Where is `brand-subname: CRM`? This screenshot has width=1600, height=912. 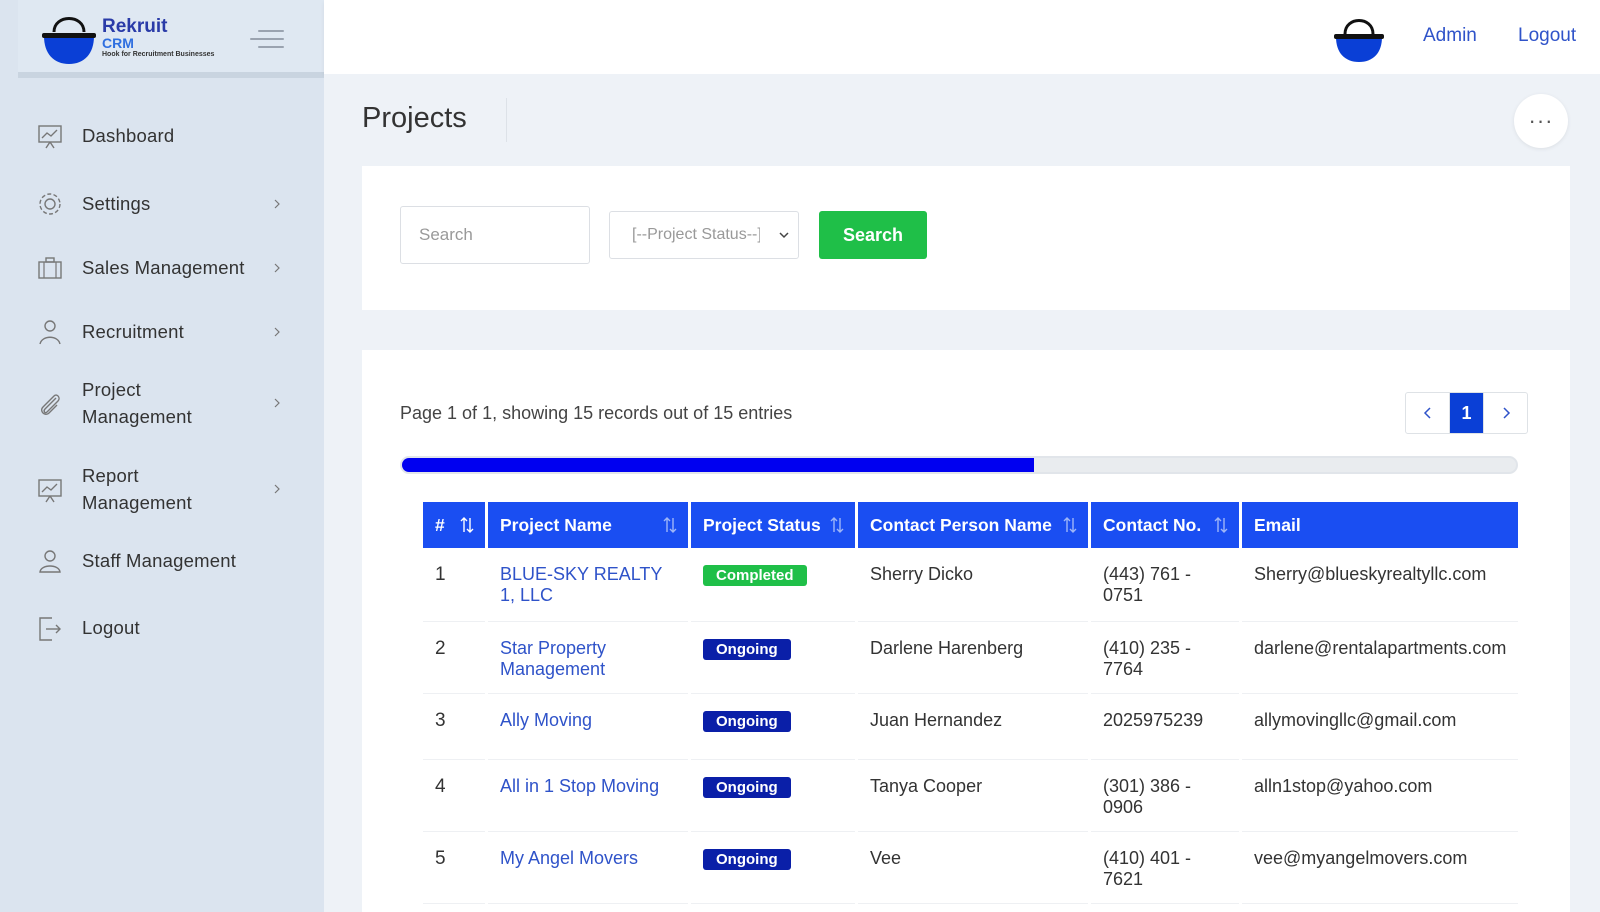 brand-subname: CRM is located at coordinates (118, 42).